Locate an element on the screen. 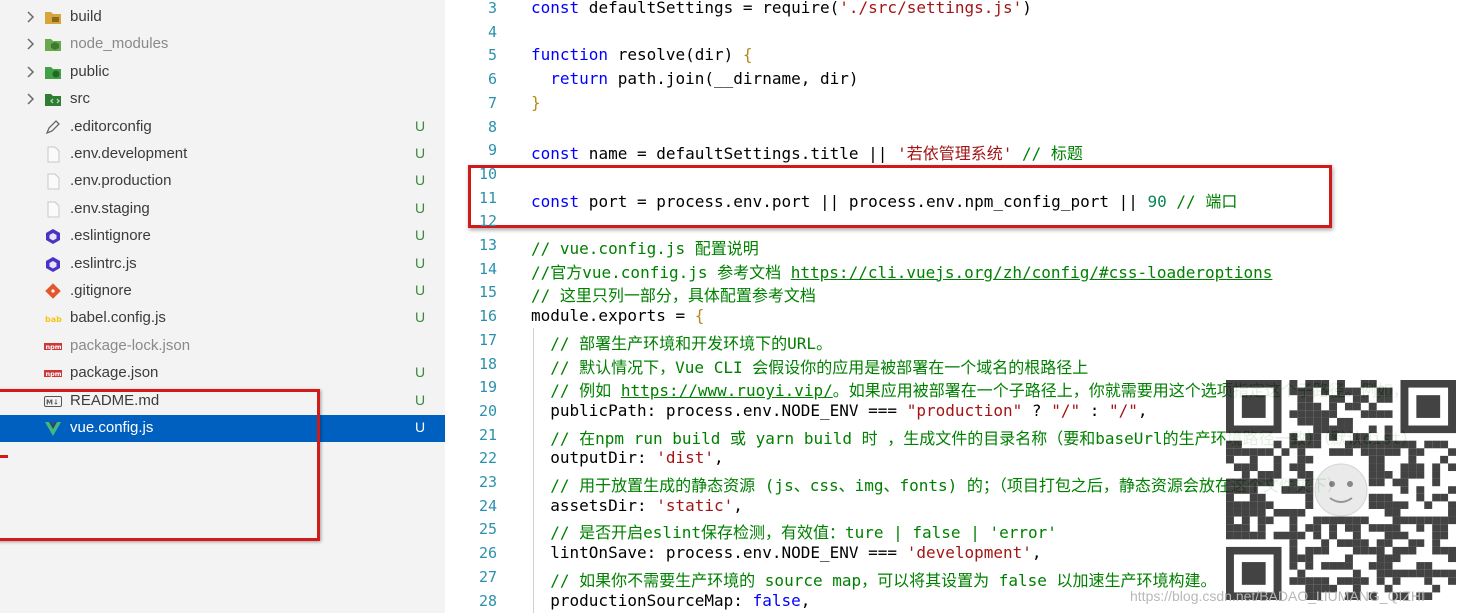  code-token: // 例如 is located at coordinates (585, 391).